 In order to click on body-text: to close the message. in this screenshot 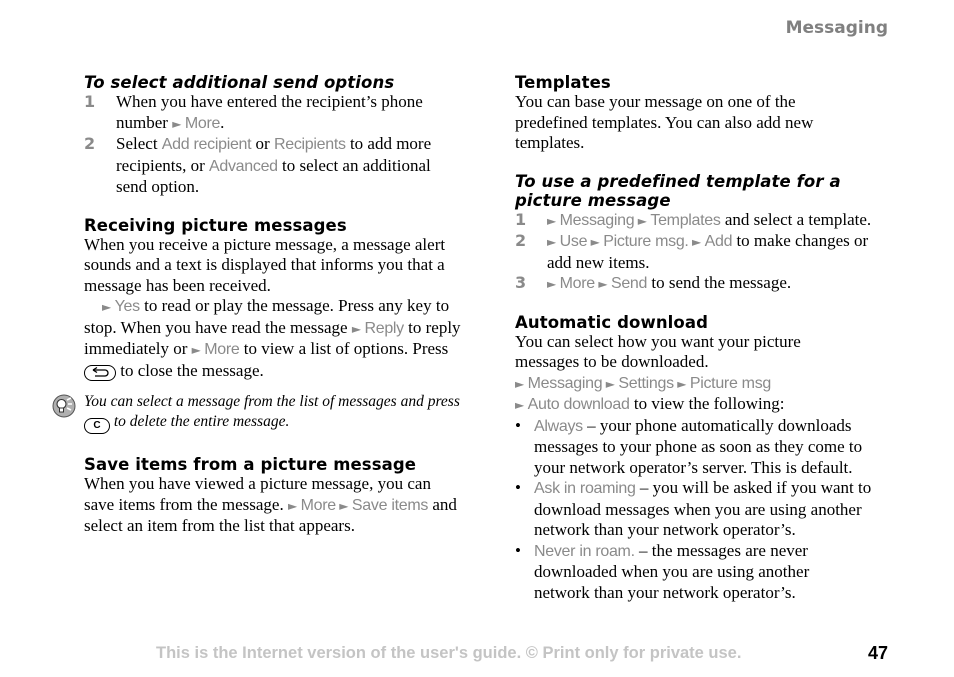, I will do `click(190, 370)`.